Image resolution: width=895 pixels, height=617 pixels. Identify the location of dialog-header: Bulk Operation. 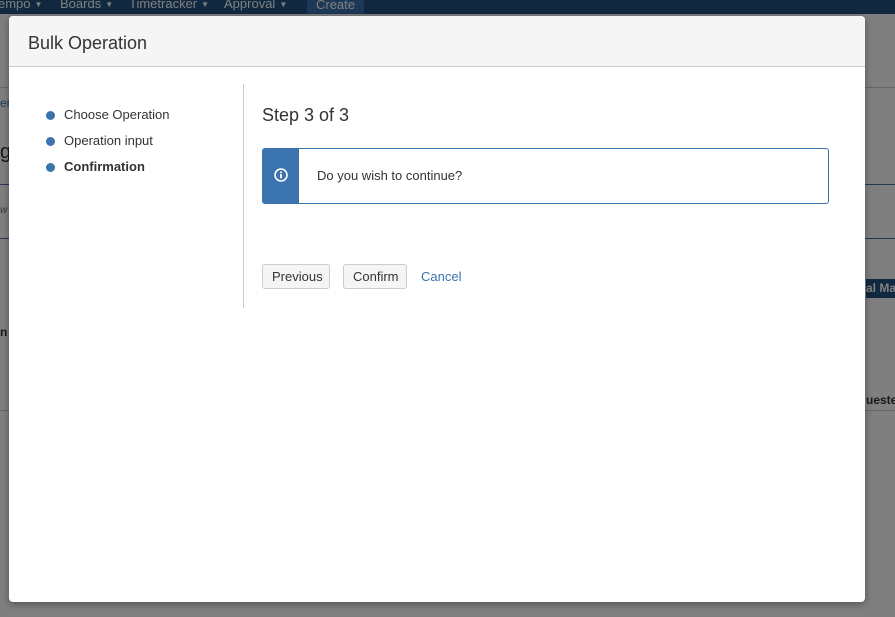
(437, 41).